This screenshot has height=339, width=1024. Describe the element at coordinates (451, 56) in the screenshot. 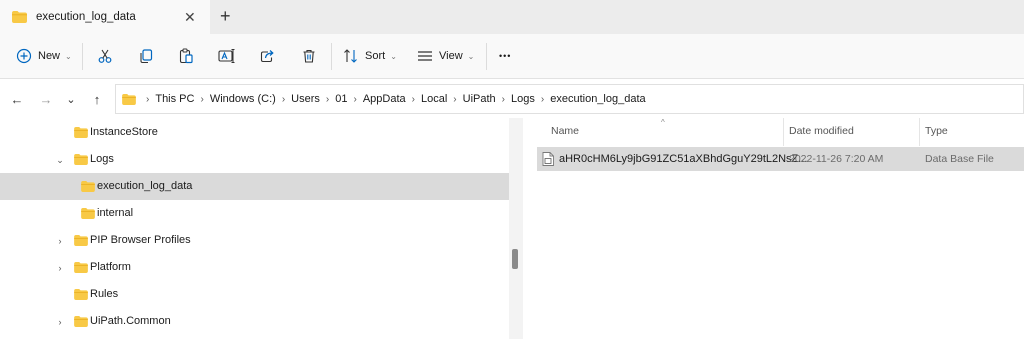

I see `view-label: View` at that location.